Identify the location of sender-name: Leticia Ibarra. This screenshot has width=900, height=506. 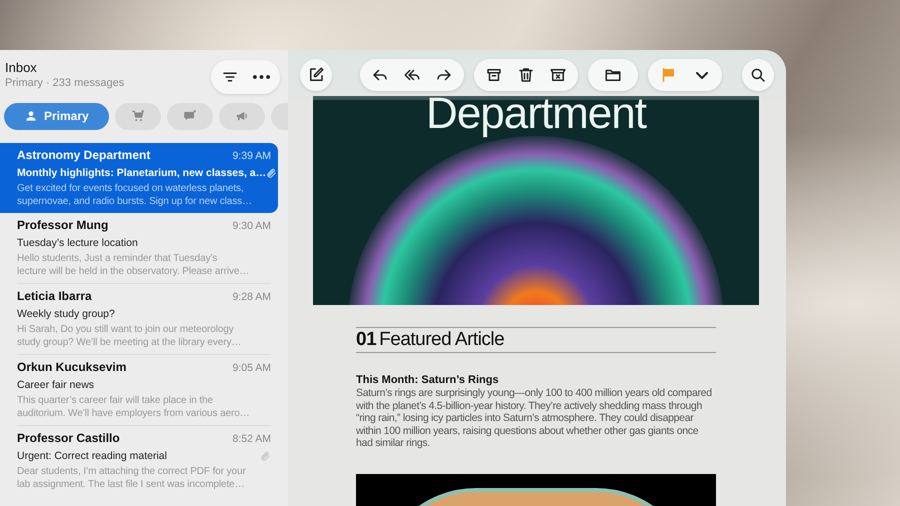
(54, 296).